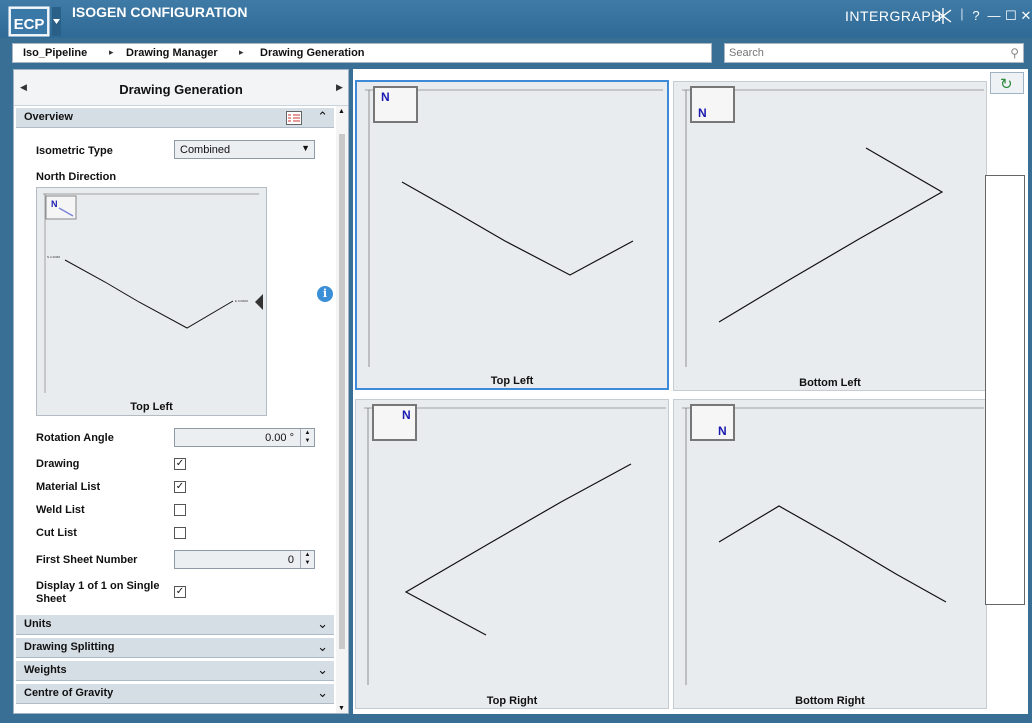 The image size is (1032, 723). Describe the element at coordinates (1025, 16) in the screenshot. I see `close-icon: ✕` at that location.